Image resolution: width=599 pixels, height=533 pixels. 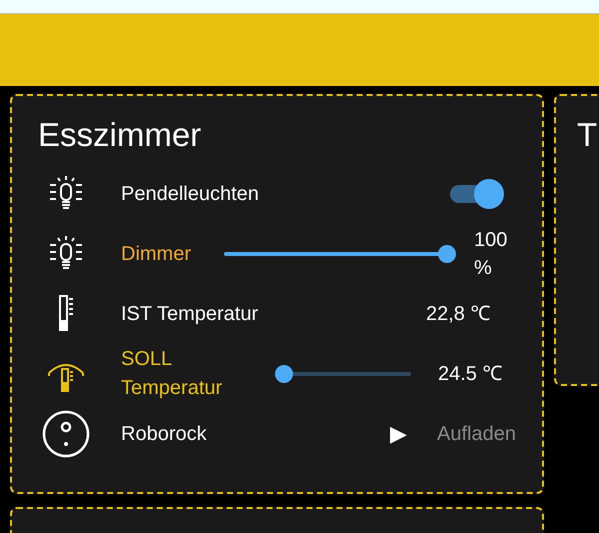 What do you see at coordinates (587, 135) in the screenshot?
I see `card-title: T` at bounding box center [587, 135].